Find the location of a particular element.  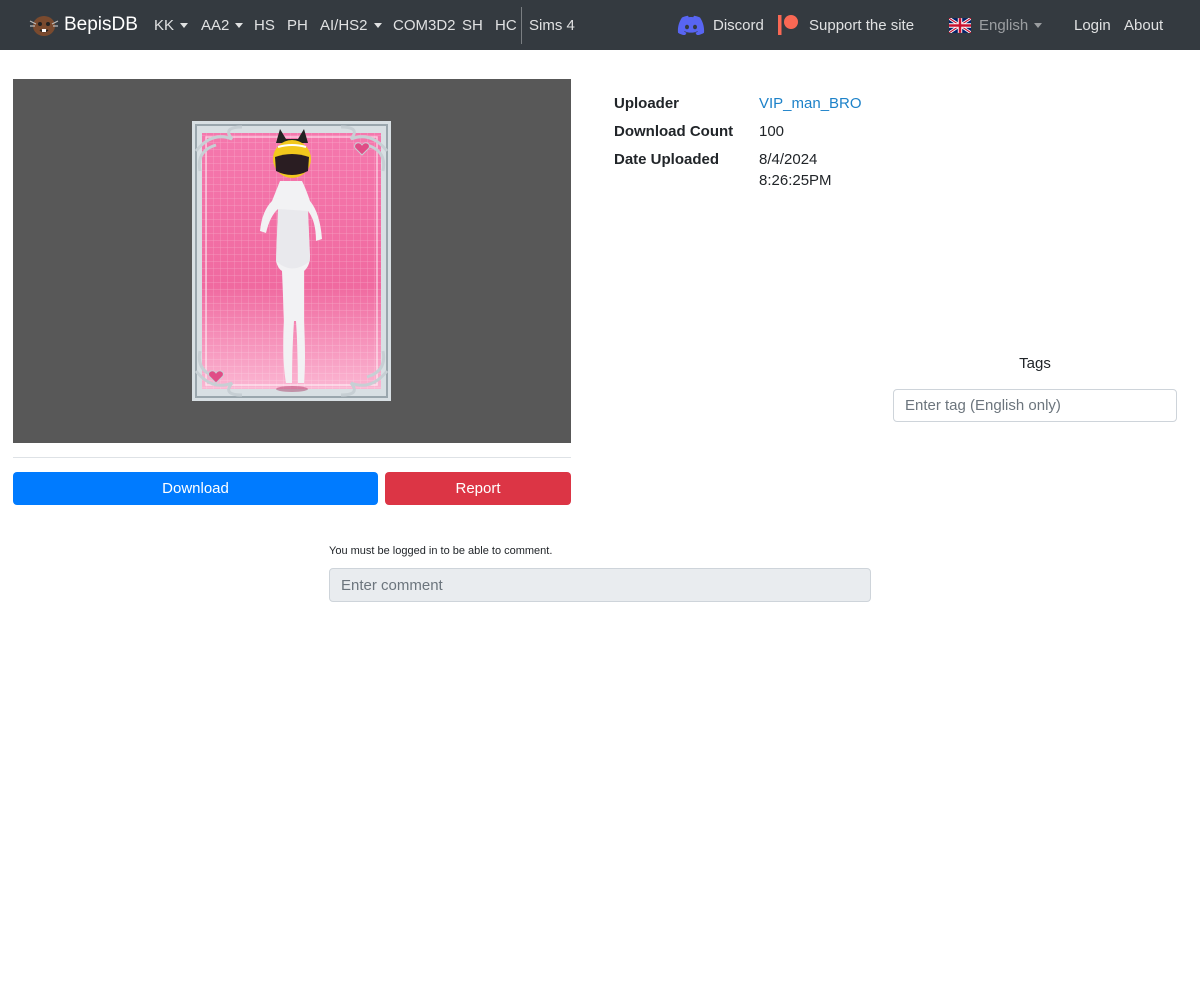

nav-sims4-label: Sims 4 is located at coordinates (552, 25).